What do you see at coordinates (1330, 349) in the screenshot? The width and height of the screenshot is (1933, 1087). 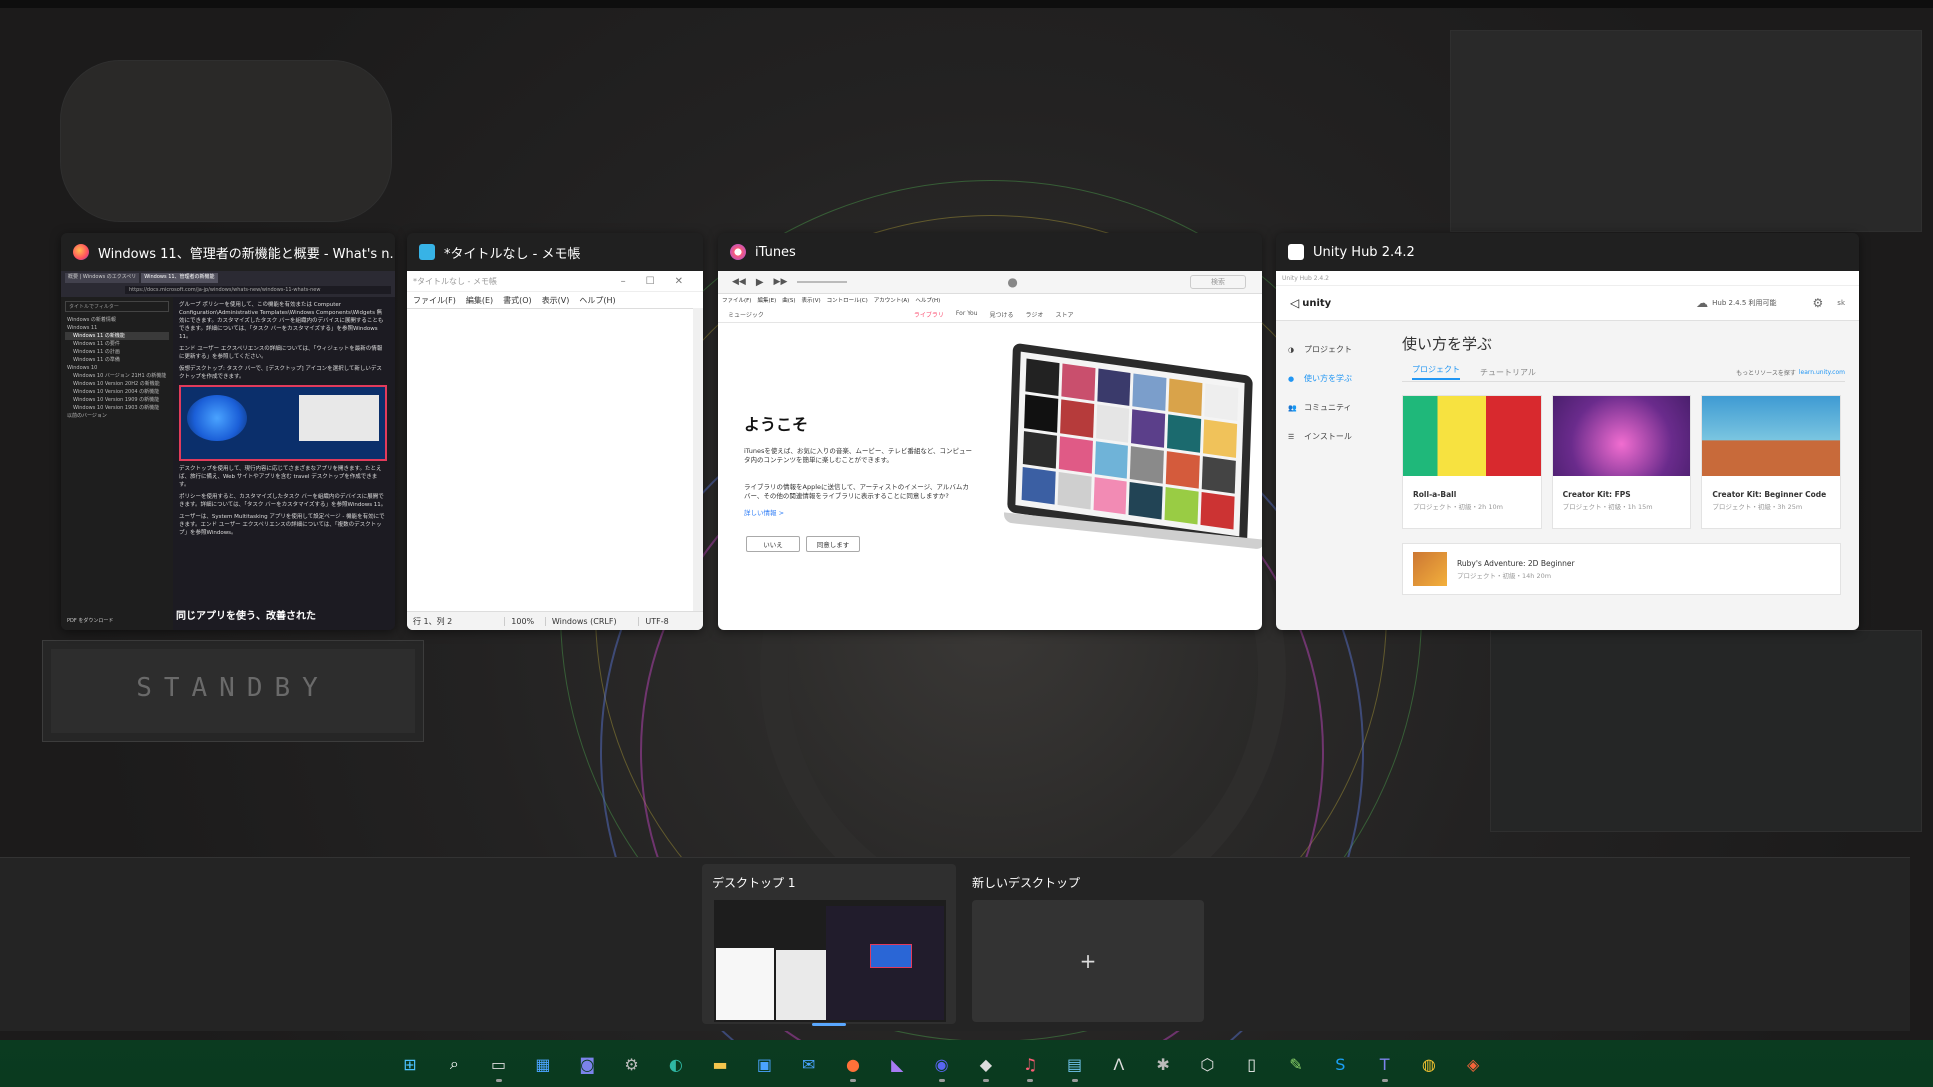 I see `sidebar-item: ◑ プロジェクト` at bounding box center [1330, 349].